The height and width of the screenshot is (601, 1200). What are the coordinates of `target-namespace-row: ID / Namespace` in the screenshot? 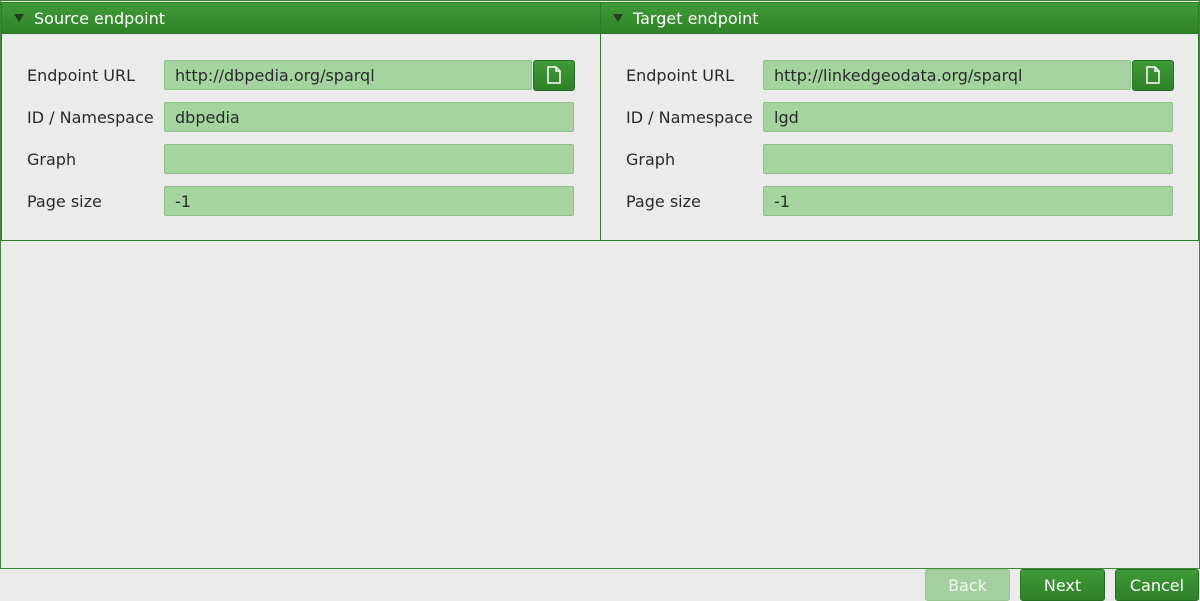 It's located at (899, 117).